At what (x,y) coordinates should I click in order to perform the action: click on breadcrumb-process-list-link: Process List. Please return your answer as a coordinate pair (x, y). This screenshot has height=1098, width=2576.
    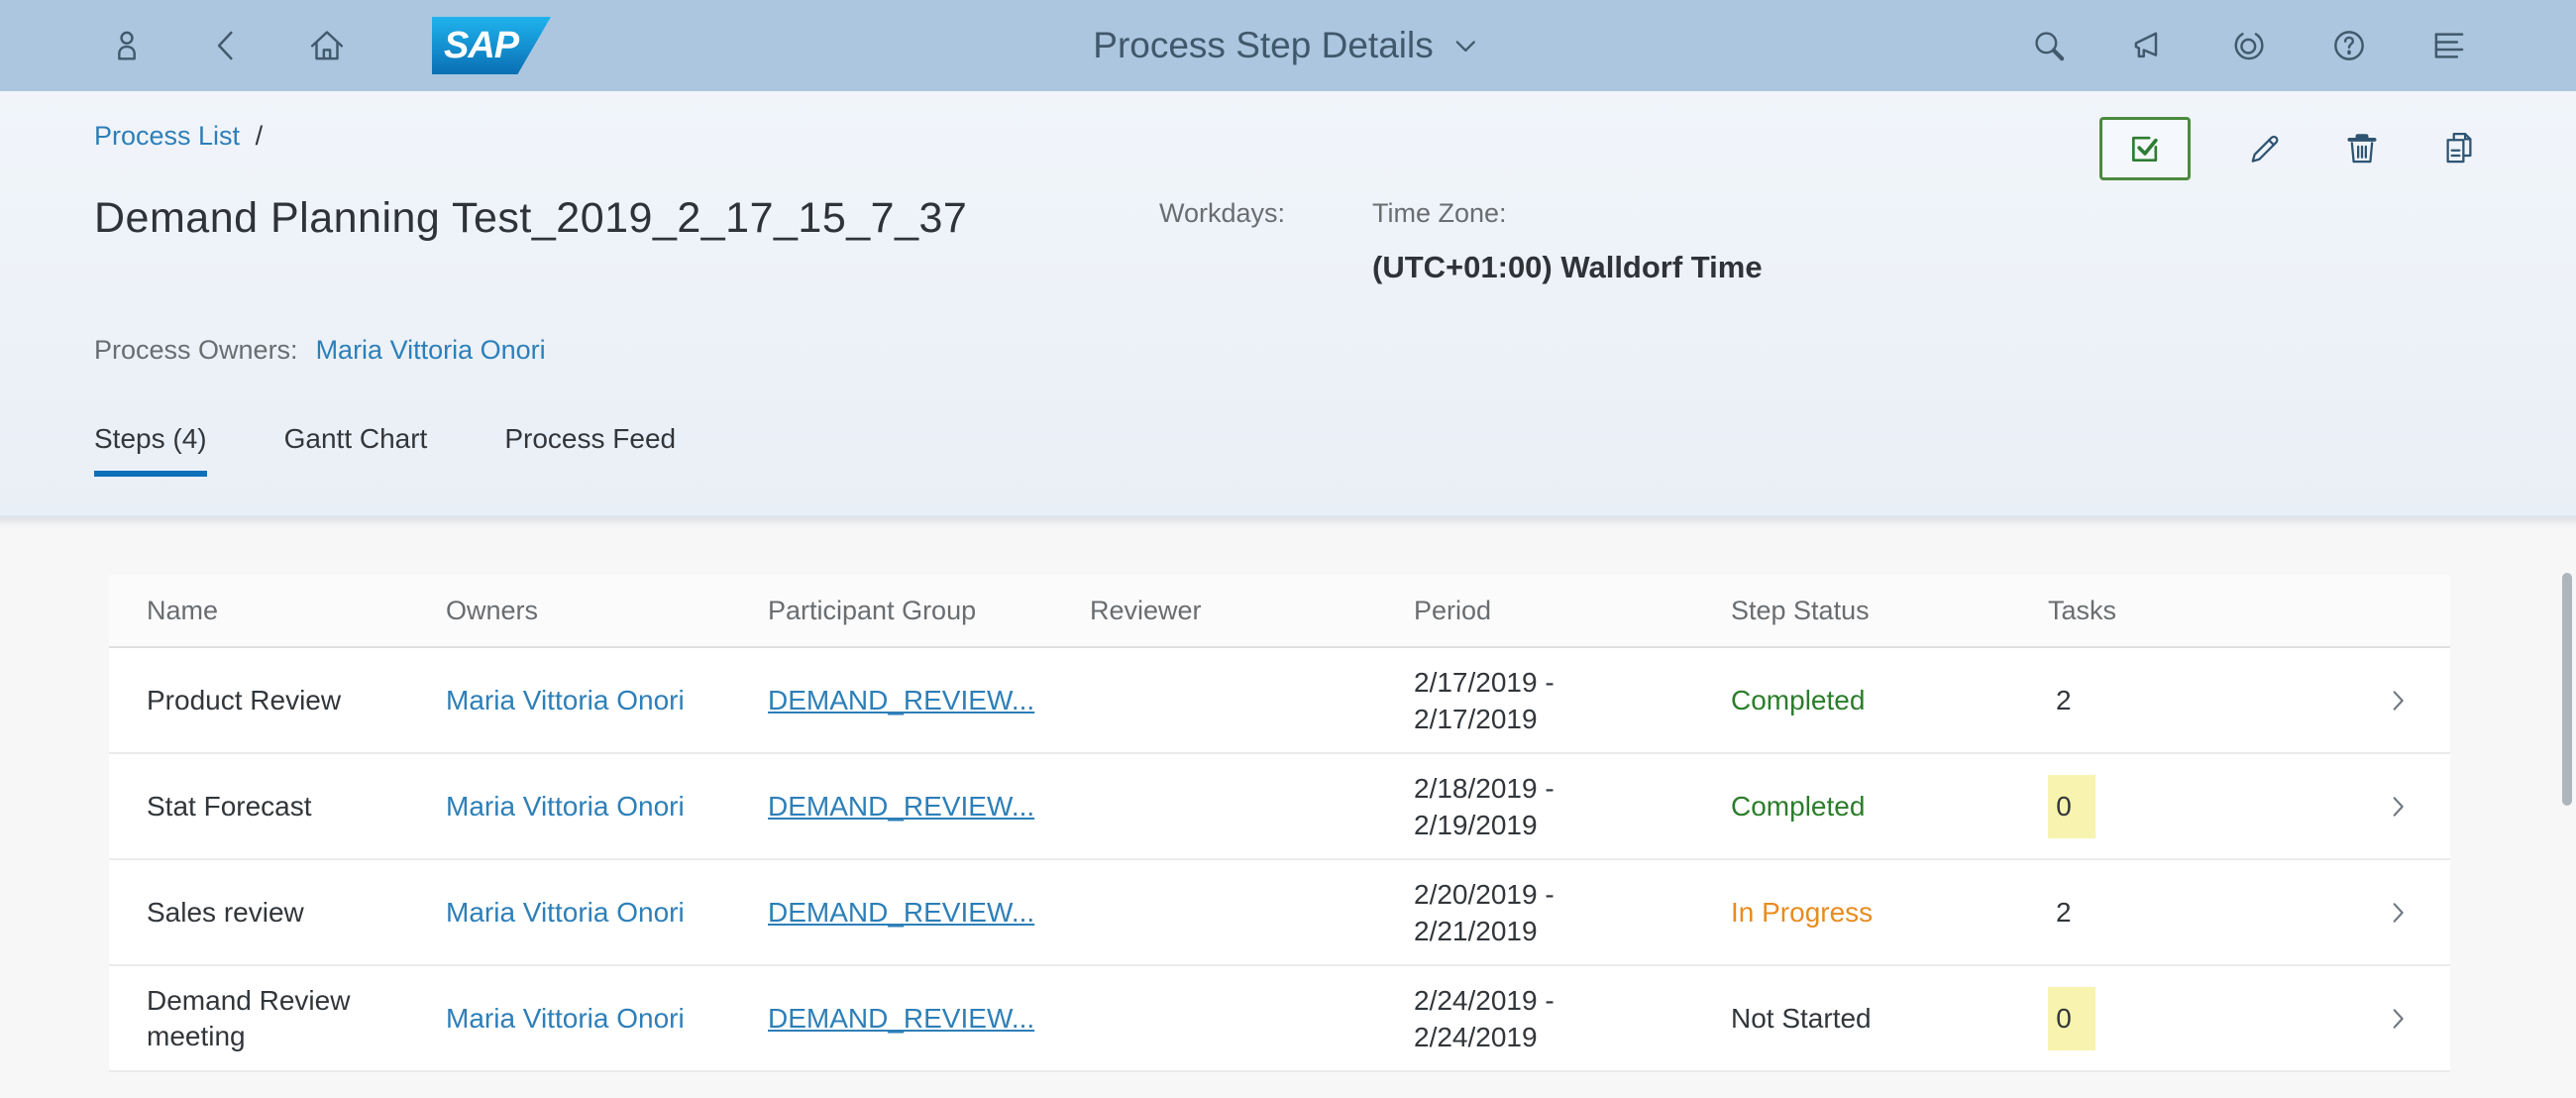
    Looking at the image, I should click on (167, 136).